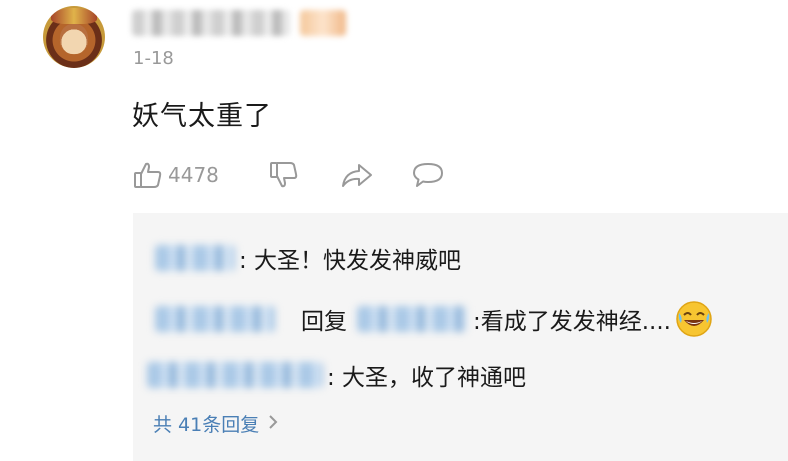 Image resolution: width=788 pixels, height=461 pixels. What do you see at coordinates (202, 116) in the screenshot?
I see `comment-text: 妖气太重了` at bounding box center [202, 116].